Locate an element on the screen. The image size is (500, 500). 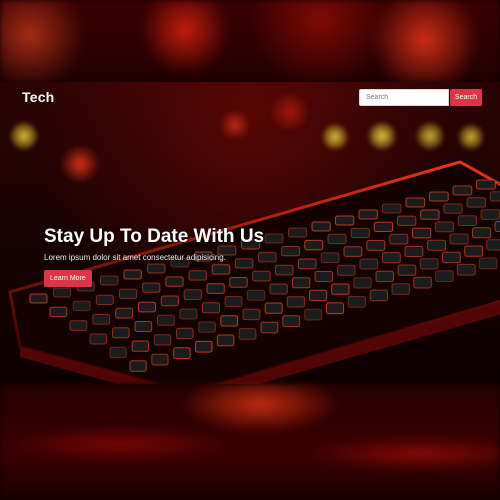
search-form: Search is located at coordinates (420, 97).